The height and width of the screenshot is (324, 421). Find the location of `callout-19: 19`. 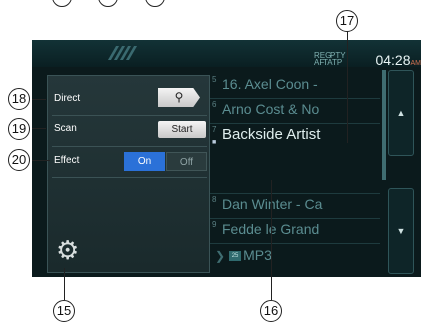

callout-19: 19 is located at coordinates (19, 129).